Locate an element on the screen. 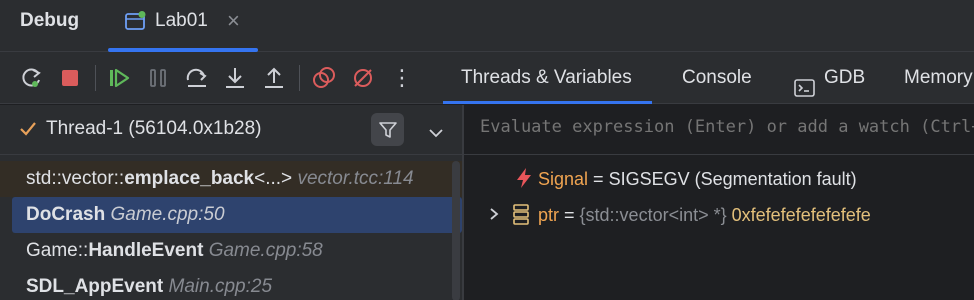 The width and height of the screenshot is (974, 300). list-item: Game::HandleEvent Game.cpp:58 is located at coordinates (231, 251).